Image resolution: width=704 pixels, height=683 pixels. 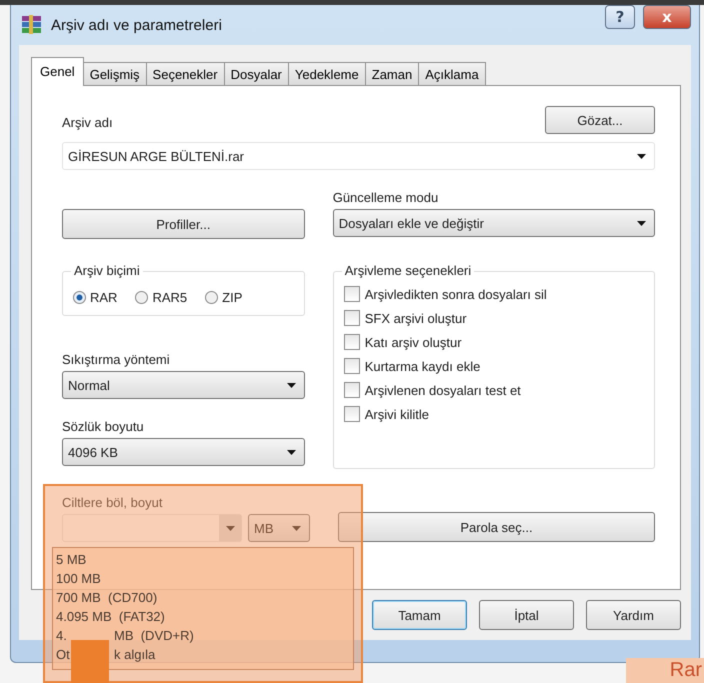 I want to click on banner-text: Rar, so click(x=686, y=670).